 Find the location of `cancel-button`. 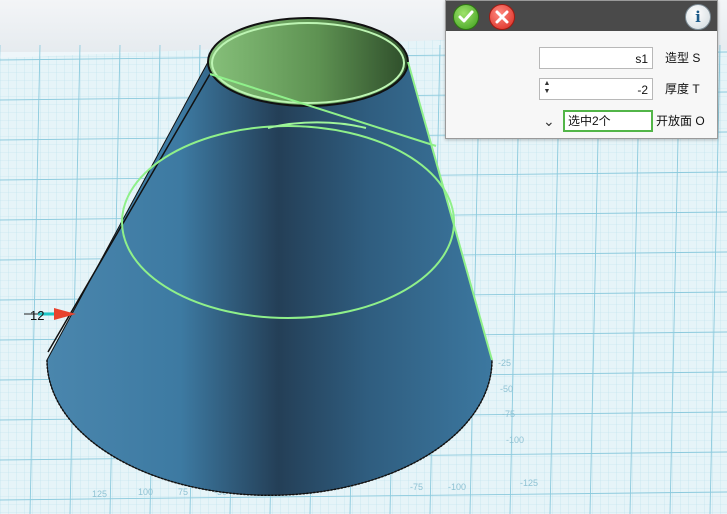

cancel-button is located at coordinates (502, 17).